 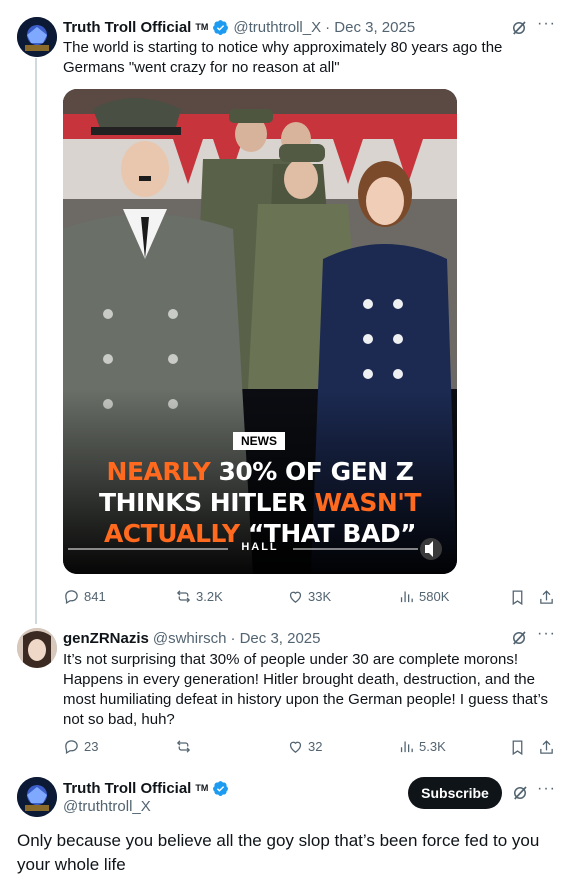 I want to click on repost-button, so click(x=185, y=746).